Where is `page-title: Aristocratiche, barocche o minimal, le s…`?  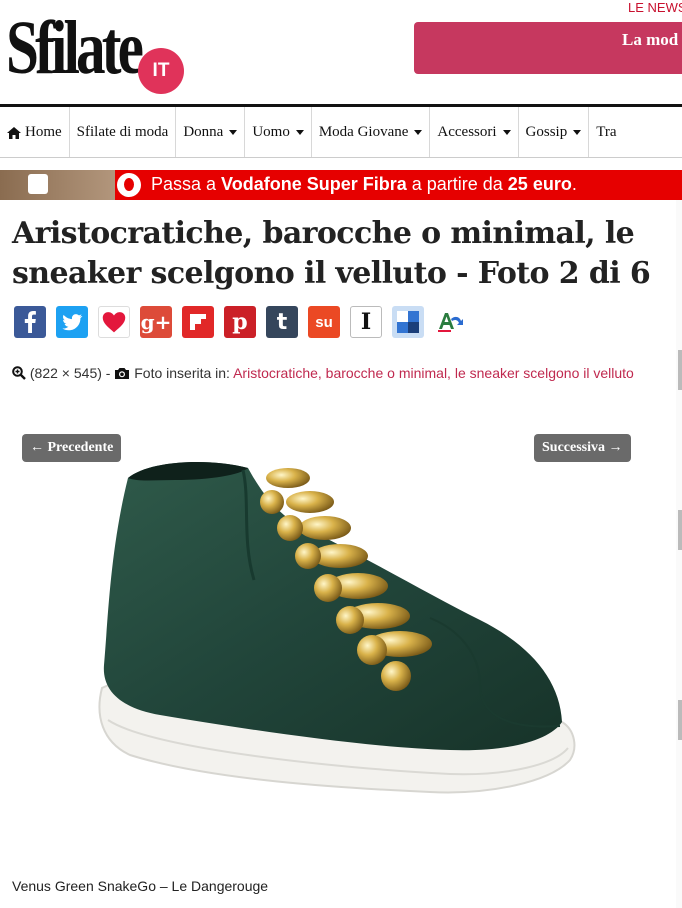
page-title: Aristocratiche, barocche o minimal, le s… is located at coordinates (331, 253).